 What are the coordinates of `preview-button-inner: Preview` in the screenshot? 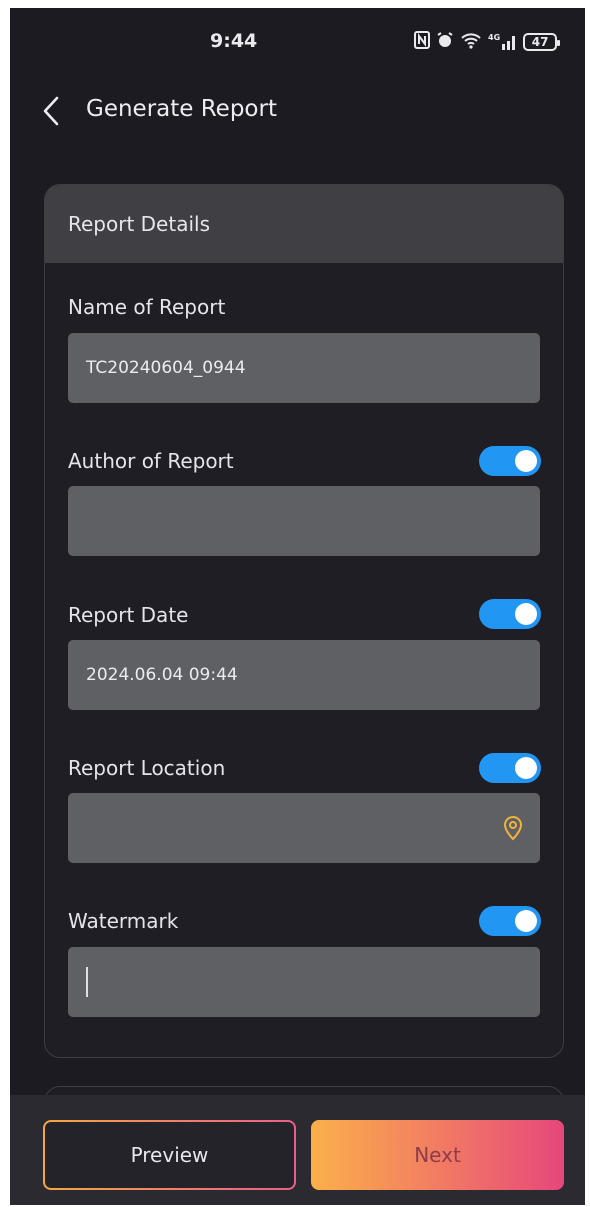 It's located at (169, 1155).